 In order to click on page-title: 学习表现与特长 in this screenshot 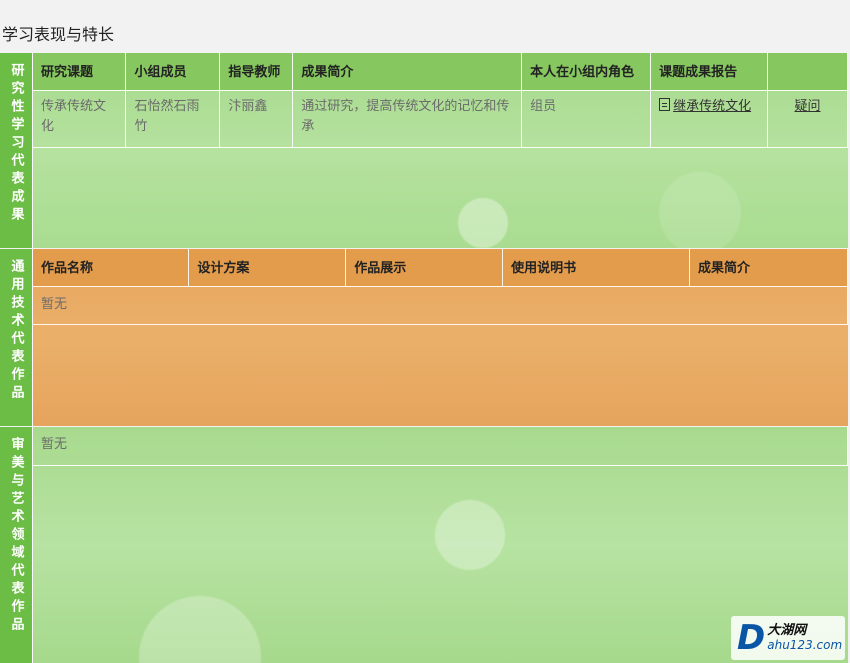, I will do `click(58, 34)`.